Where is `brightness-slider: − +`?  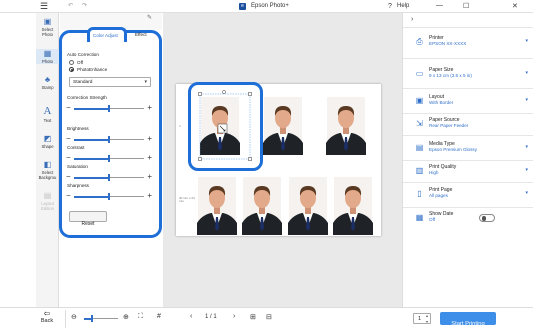
brightness-slider: − + is located at coordinates (109, 138).